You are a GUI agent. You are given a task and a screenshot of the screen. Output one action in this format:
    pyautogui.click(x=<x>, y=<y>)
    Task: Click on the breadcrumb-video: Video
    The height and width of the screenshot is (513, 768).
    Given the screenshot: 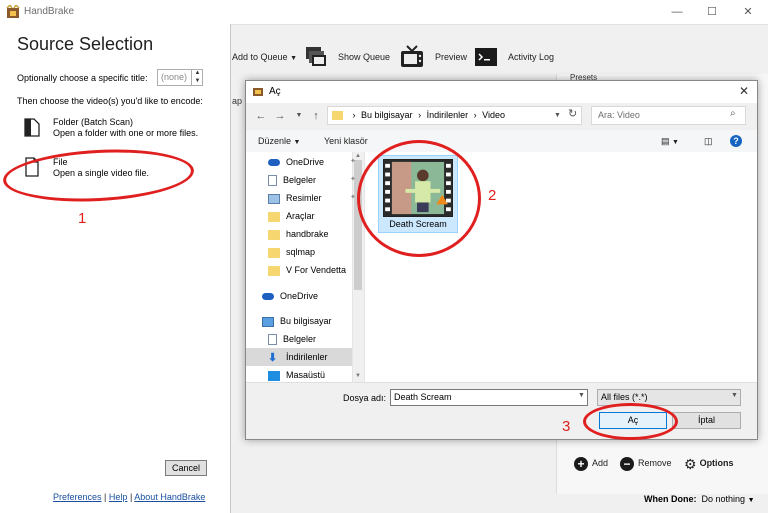 What is the action you would take?
    pyautogui.click(x=493, y=115)
    